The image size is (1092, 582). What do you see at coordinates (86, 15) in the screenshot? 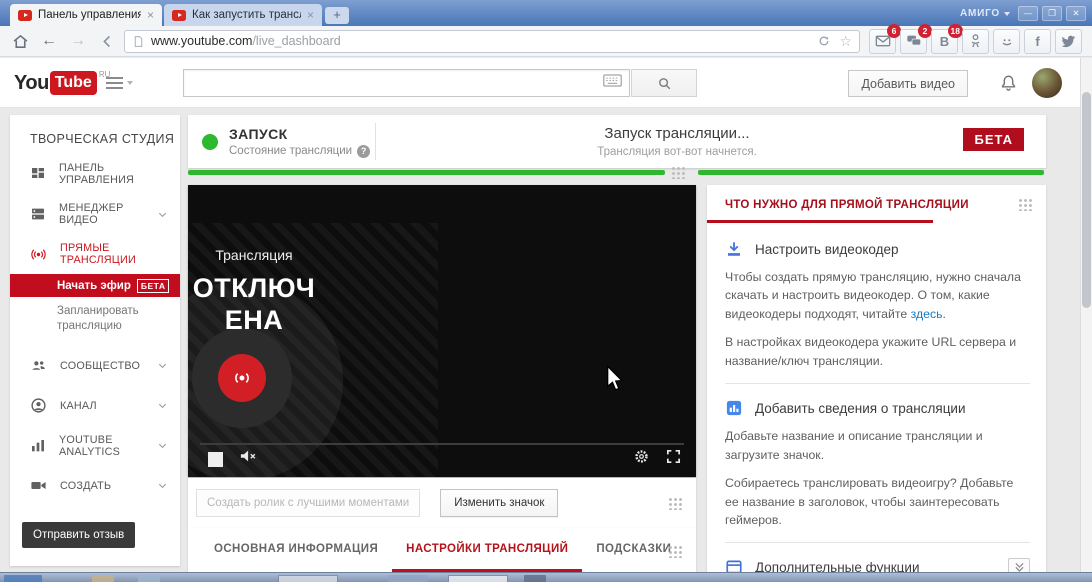
I see `browser-tab-dashboard: Панель управления т ×` at bounding box center [86, 15].